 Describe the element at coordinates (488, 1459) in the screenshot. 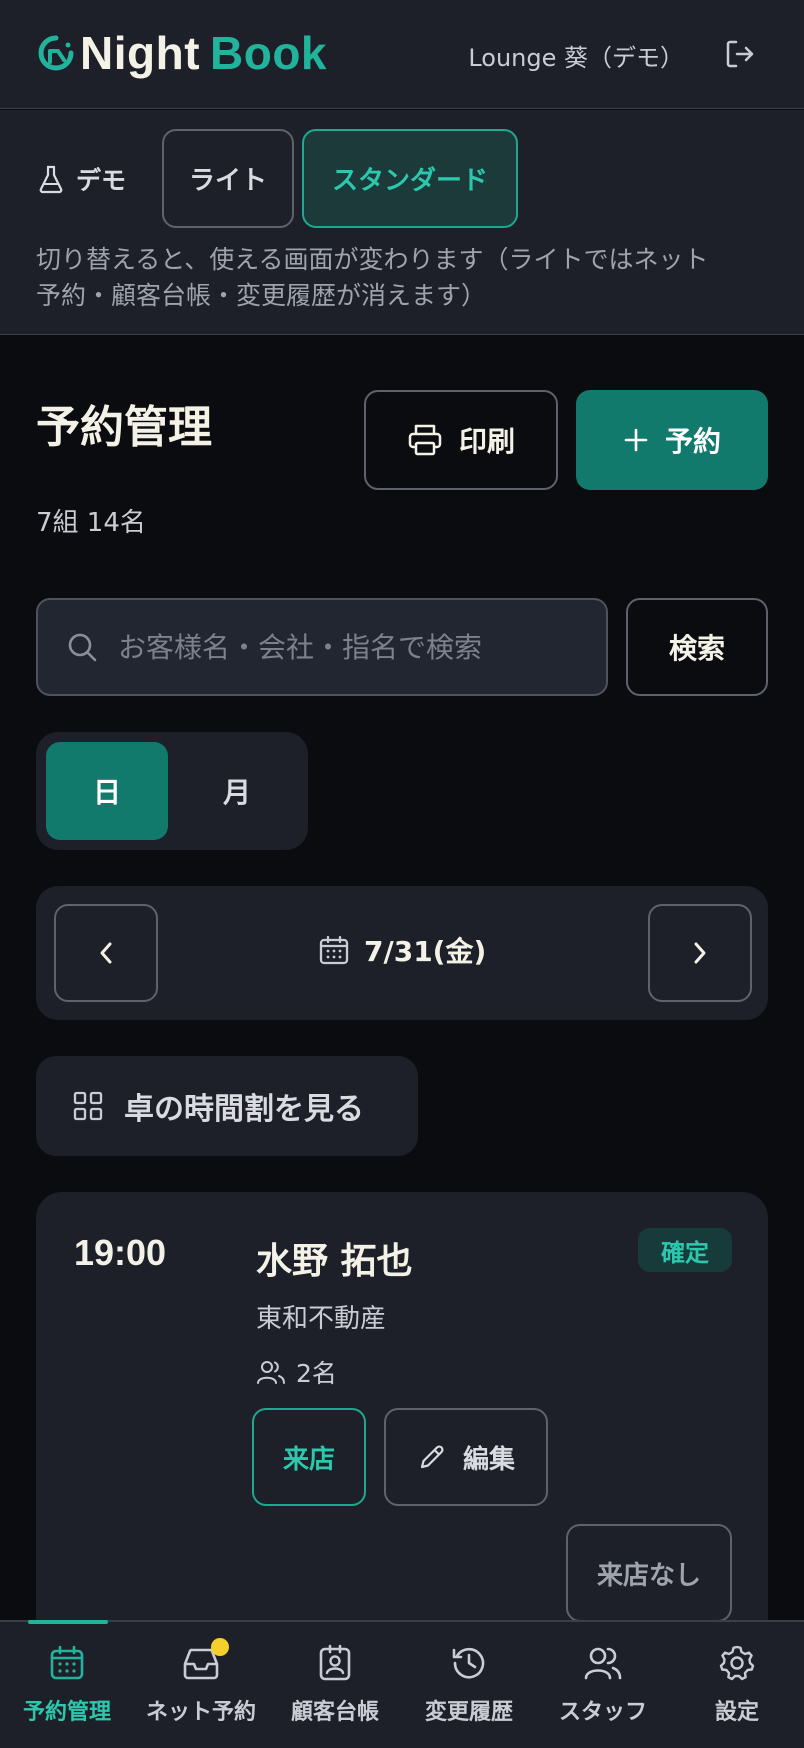

I see `edit-reservation-label: 編集` at that location.